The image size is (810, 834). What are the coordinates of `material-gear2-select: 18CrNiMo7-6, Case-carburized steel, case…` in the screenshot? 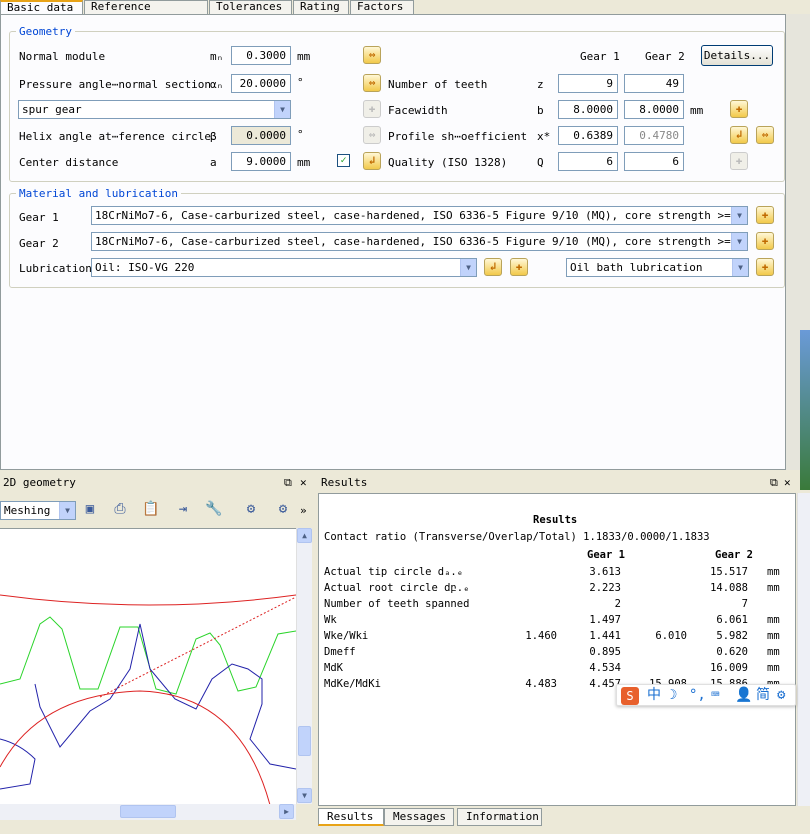 It's located at (419, 241).